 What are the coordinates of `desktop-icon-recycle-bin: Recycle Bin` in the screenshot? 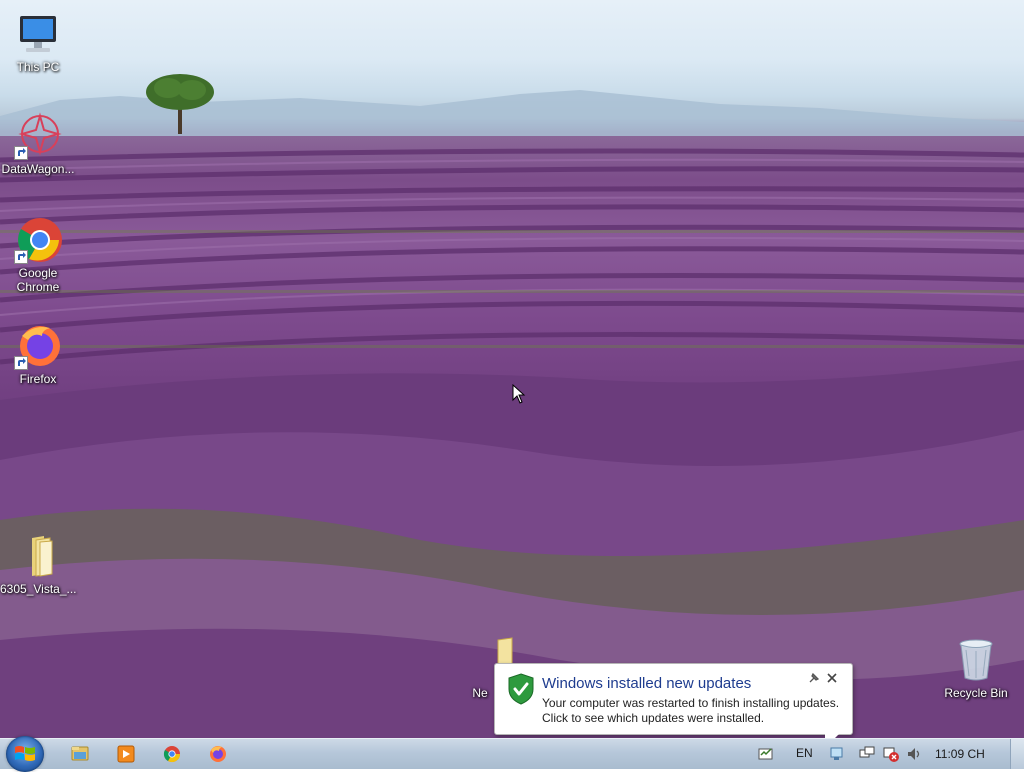 It's located at (976, 668).